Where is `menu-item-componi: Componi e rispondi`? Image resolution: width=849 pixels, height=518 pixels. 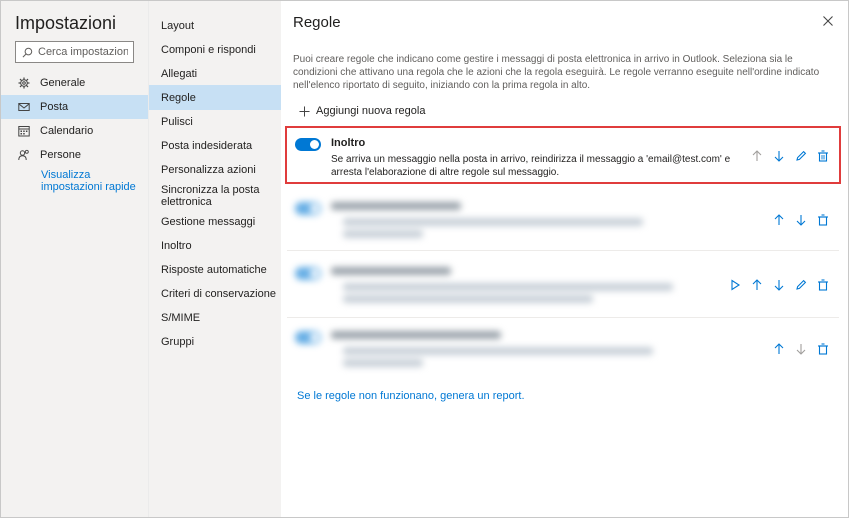 menu-item-componi: Componi e rispondi is located at coordinates (215, 50).